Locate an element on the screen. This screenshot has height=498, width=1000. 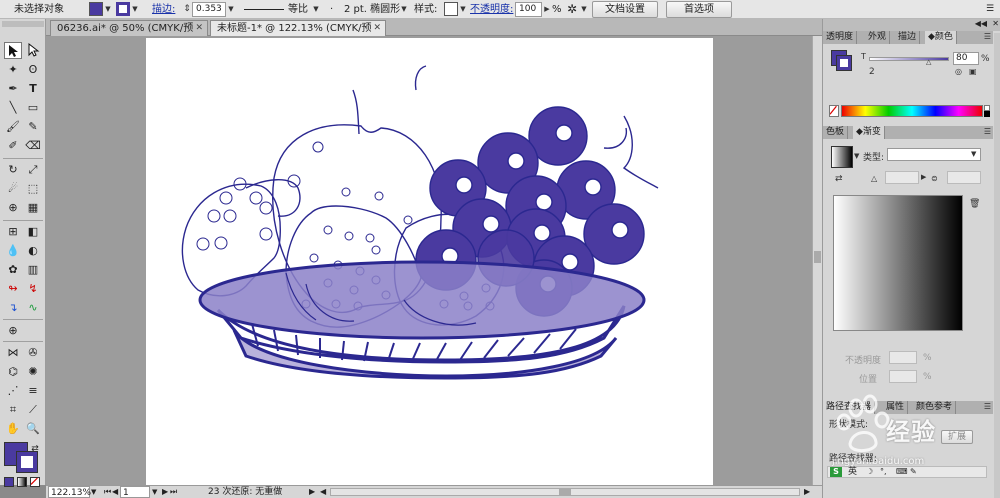
gradient-tool-icon: ◧ is located at coordinates (33, 231).